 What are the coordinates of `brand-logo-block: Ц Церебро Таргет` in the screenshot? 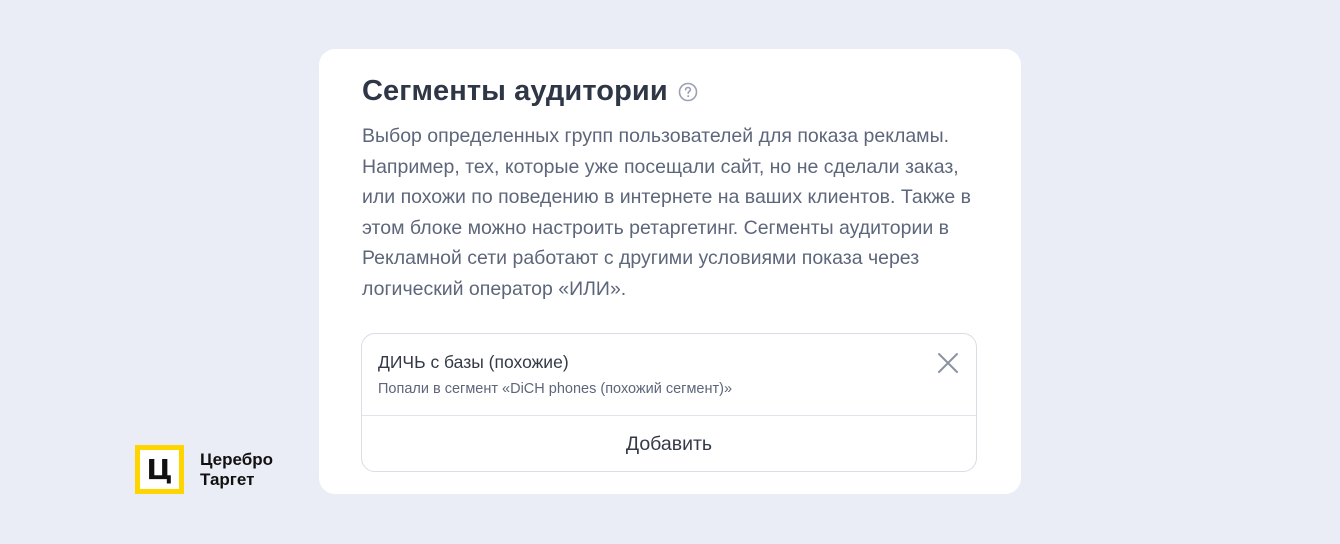 It's located at (204, 469).